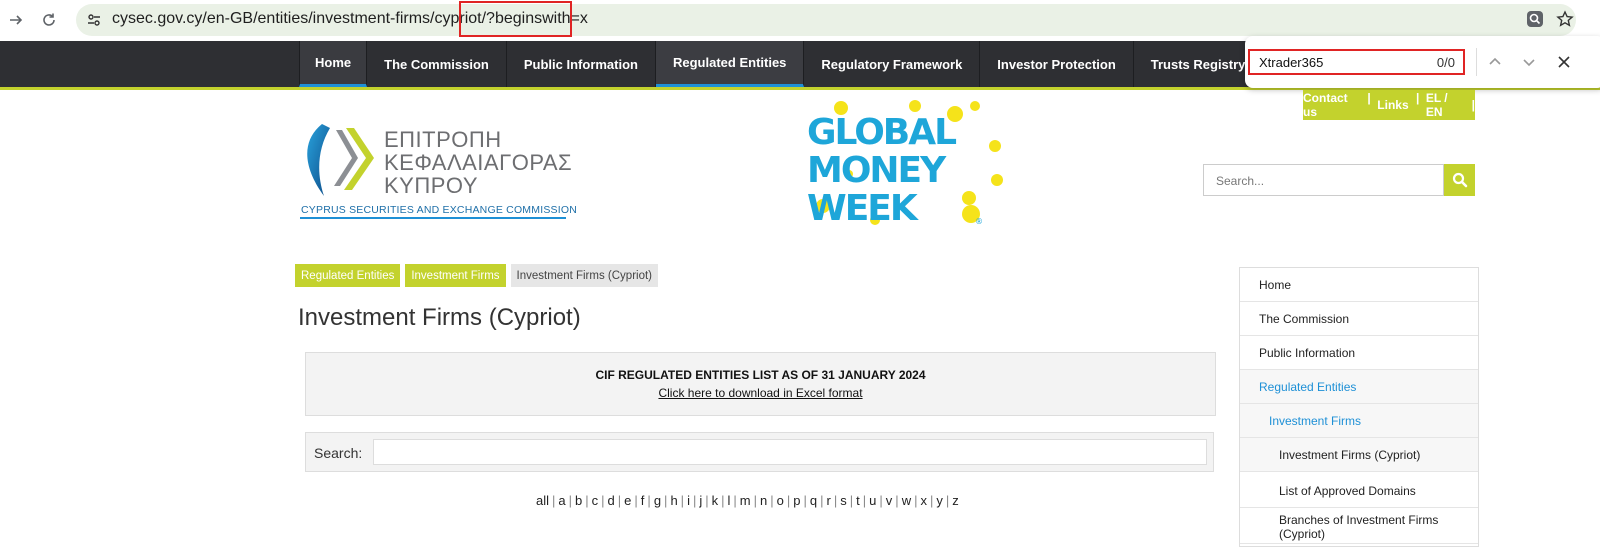 Image resolution: width=1600 pixels, height=547 pixels. Describe the element at coordinates (1331, 105) in the screenshot. I see `contact-us-link: Contact us` at that location.